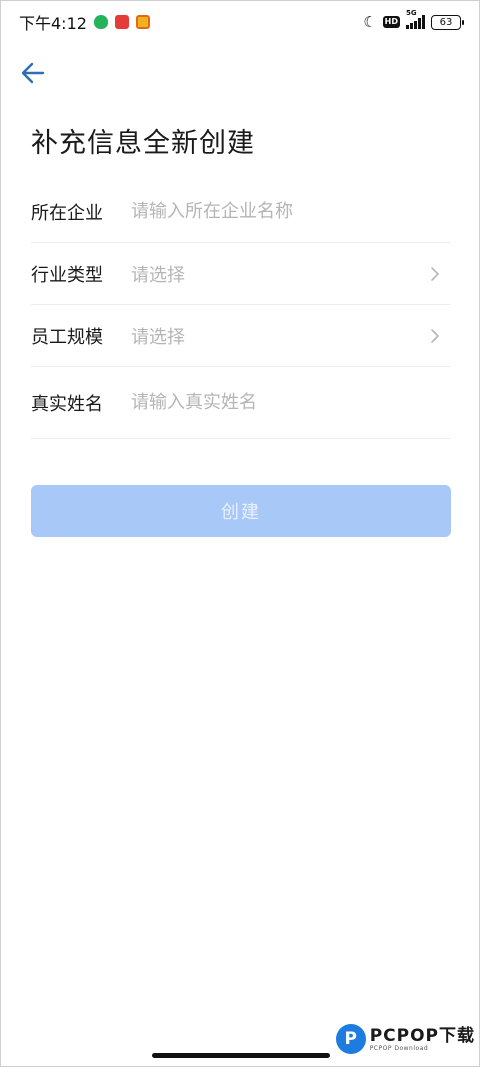  Describe the element at coordinates (67, 275) in the screenshot. I see `industry-label: 行业类型` at that location.